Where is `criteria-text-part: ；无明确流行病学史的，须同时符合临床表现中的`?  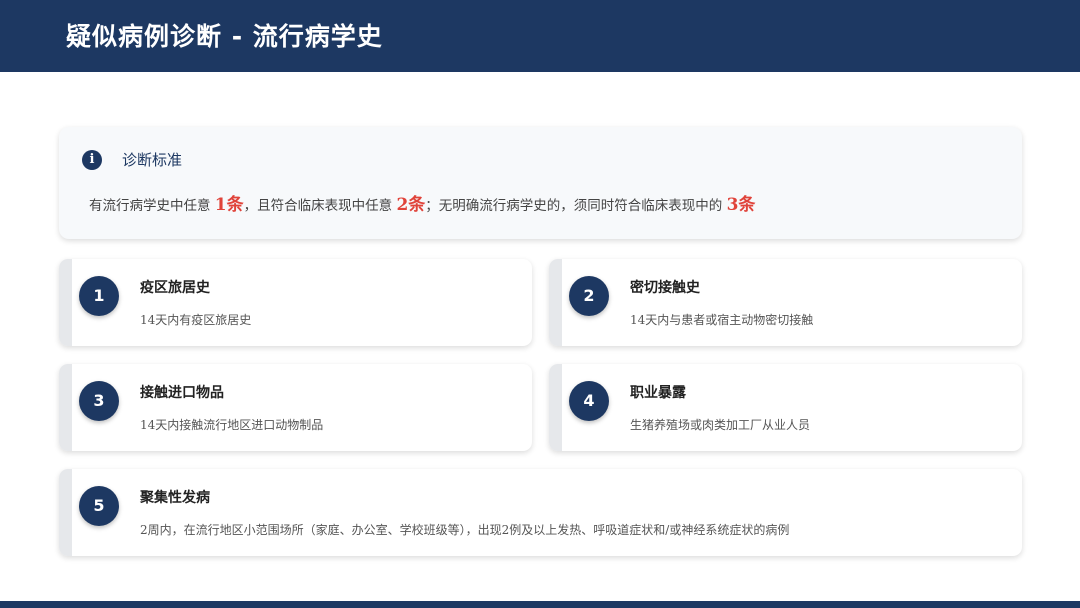 criteria-text-part: ；无明确流行病学史的，须同时符合临床表现中的 is located at coordinates (576, 206).